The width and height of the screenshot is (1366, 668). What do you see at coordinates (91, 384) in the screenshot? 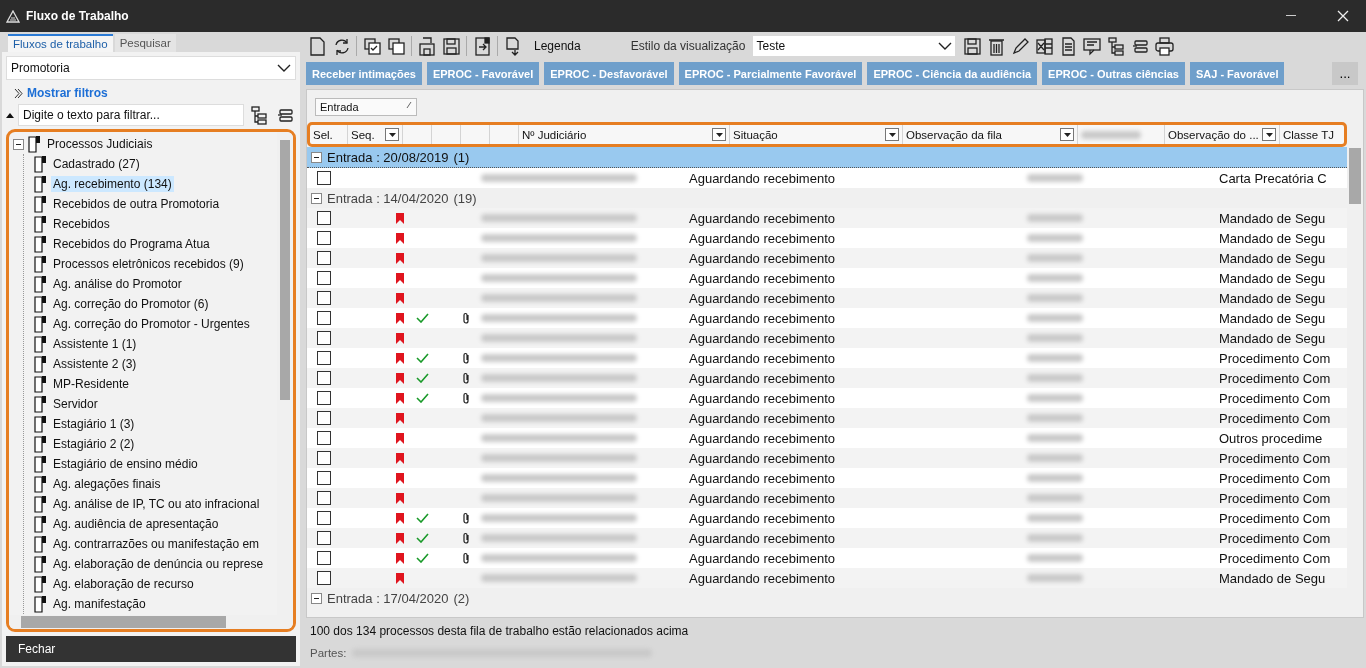
I see `tree-item: MP-Residente` at bounding box center [91, 384].